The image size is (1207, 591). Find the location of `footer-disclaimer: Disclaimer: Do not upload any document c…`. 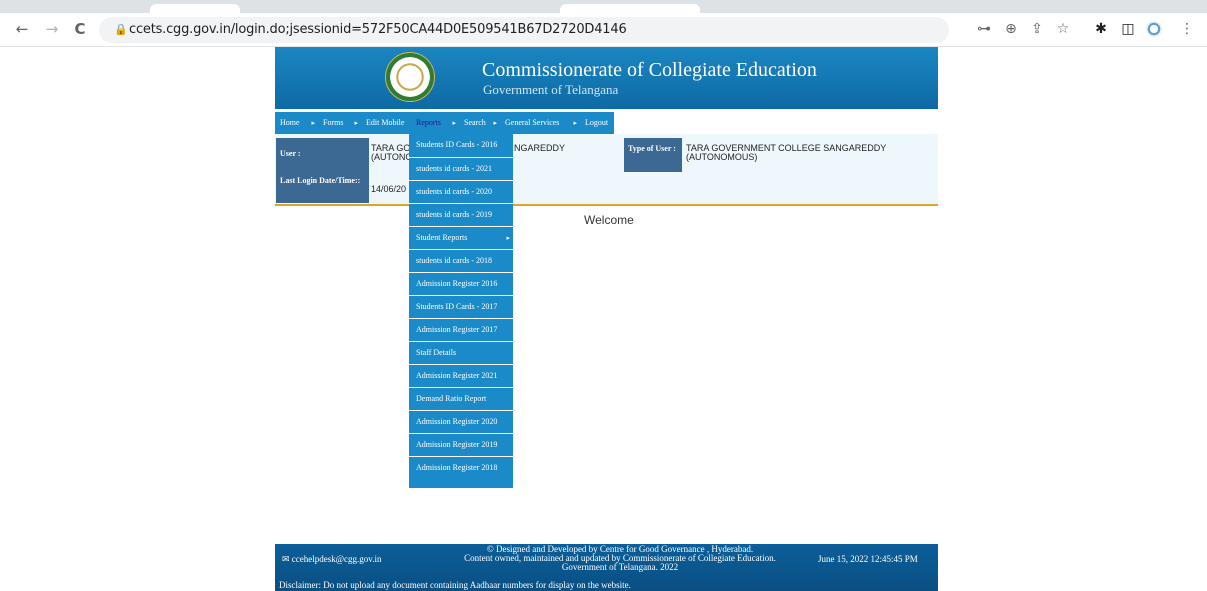

footer-disclaimer: Disclaimer: Do not upload any document c… is located at coordinates (455, 585).